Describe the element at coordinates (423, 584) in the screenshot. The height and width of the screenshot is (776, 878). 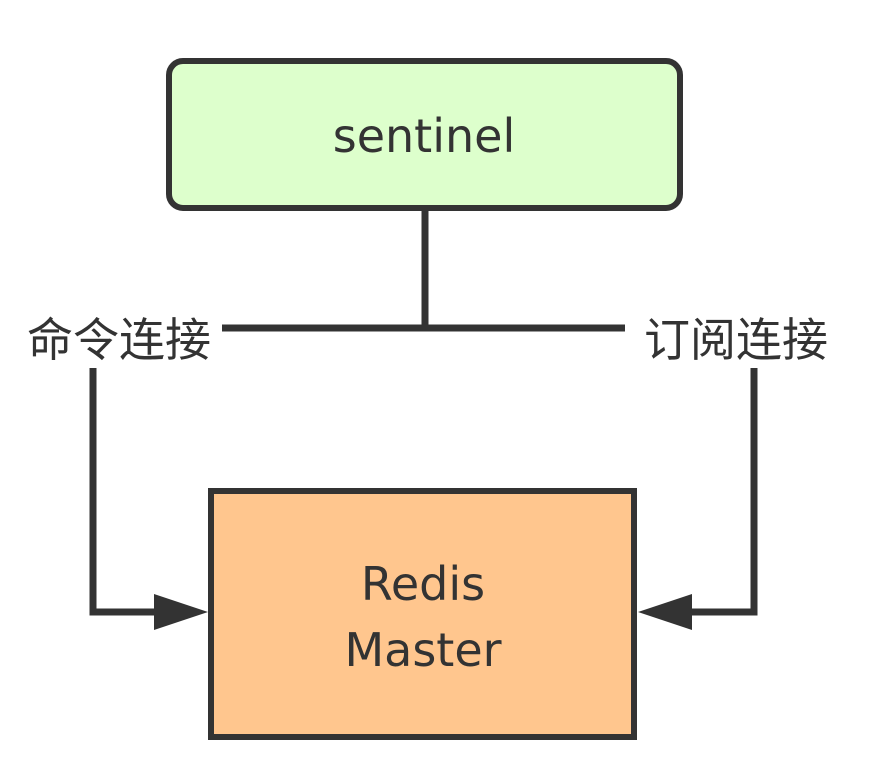
I see `redis-master-label-line1: Redis` at that location.